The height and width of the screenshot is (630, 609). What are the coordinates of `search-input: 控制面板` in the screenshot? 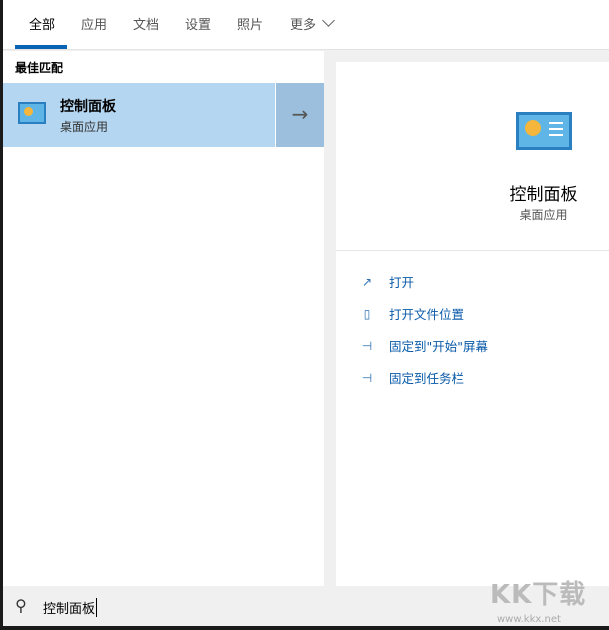 It's located at (70, 607).